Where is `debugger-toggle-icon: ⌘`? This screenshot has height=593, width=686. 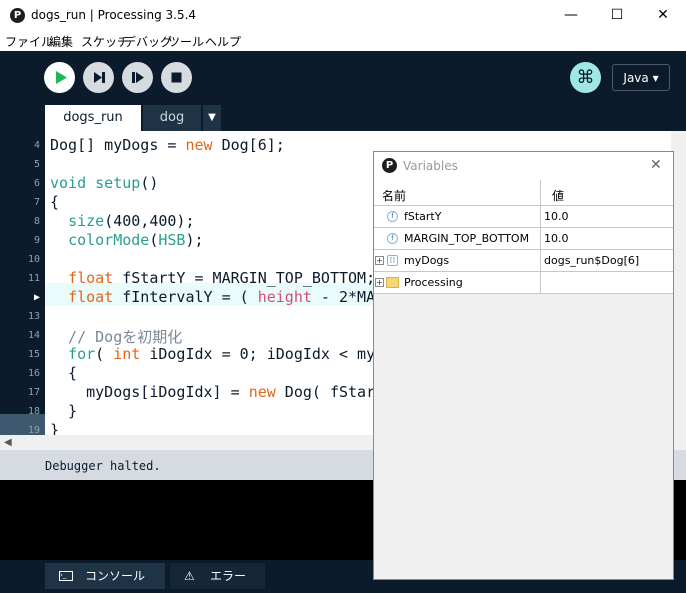 debugger-toggle-icon: ⌘ is located at coordinates (585, 77).